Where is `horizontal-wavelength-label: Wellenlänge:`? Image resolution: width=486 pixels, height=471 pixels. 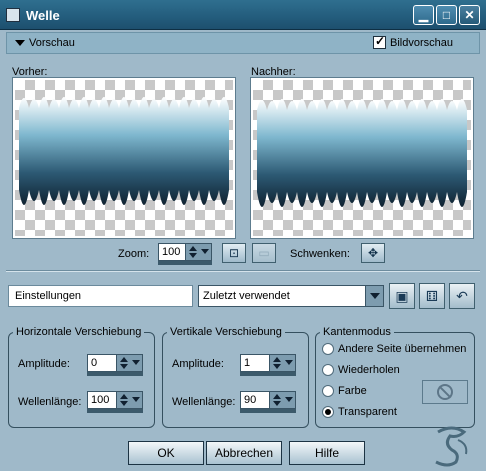 horizontal-wavelength-label: Wellenlänge: is located at coordinates (50, 402).